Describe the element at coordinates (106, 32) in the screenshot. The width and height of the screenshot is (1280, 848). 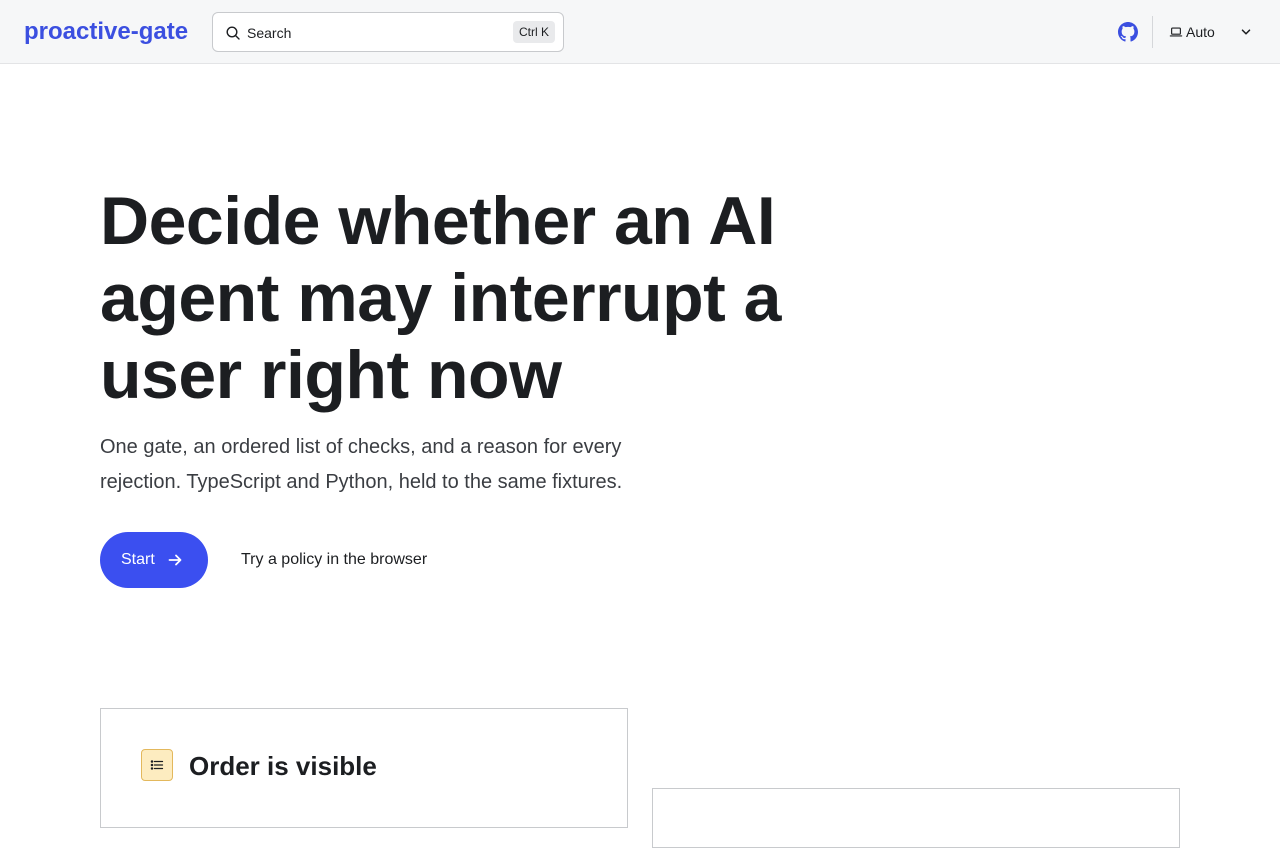
I see `brand-link: proactive-gate` at that location.